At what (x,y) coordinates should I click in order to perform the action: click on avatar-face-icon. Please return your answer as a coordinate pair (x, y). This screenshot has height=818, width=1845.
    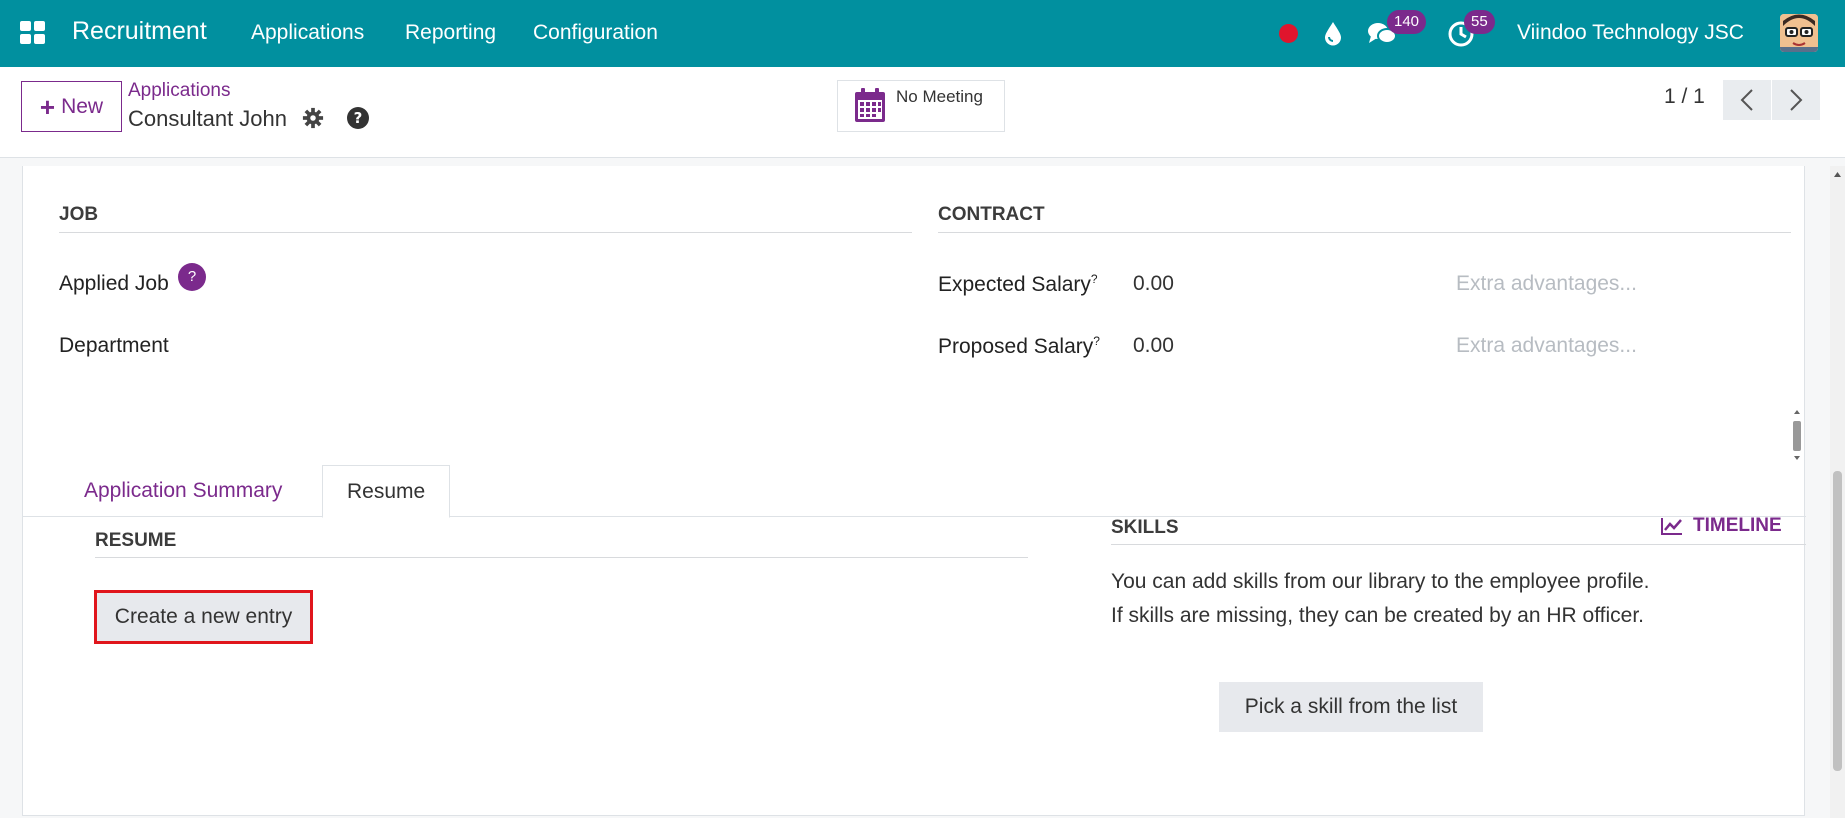
    Looking at the image, I should click on (1799, 33).